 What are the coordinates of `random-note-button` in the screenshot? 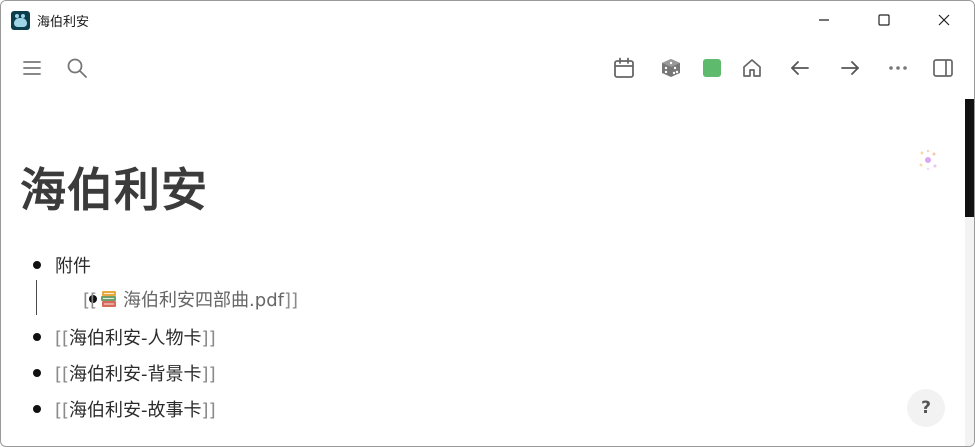 It's located at (671, 68).